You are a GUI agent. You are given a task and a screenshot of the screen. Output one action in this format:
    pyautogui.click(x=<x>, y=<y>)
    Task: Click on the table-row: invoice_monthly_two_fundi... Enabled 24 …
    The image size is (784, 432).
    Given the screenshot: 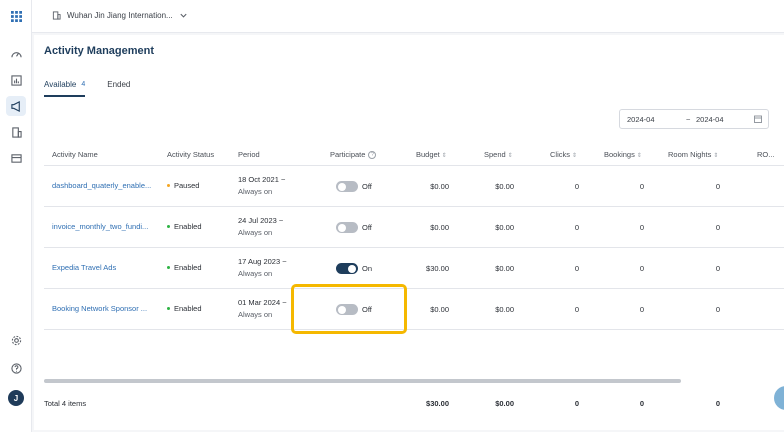 What is the action you would take?
    pyautogui.click(x=414, y=227)
    